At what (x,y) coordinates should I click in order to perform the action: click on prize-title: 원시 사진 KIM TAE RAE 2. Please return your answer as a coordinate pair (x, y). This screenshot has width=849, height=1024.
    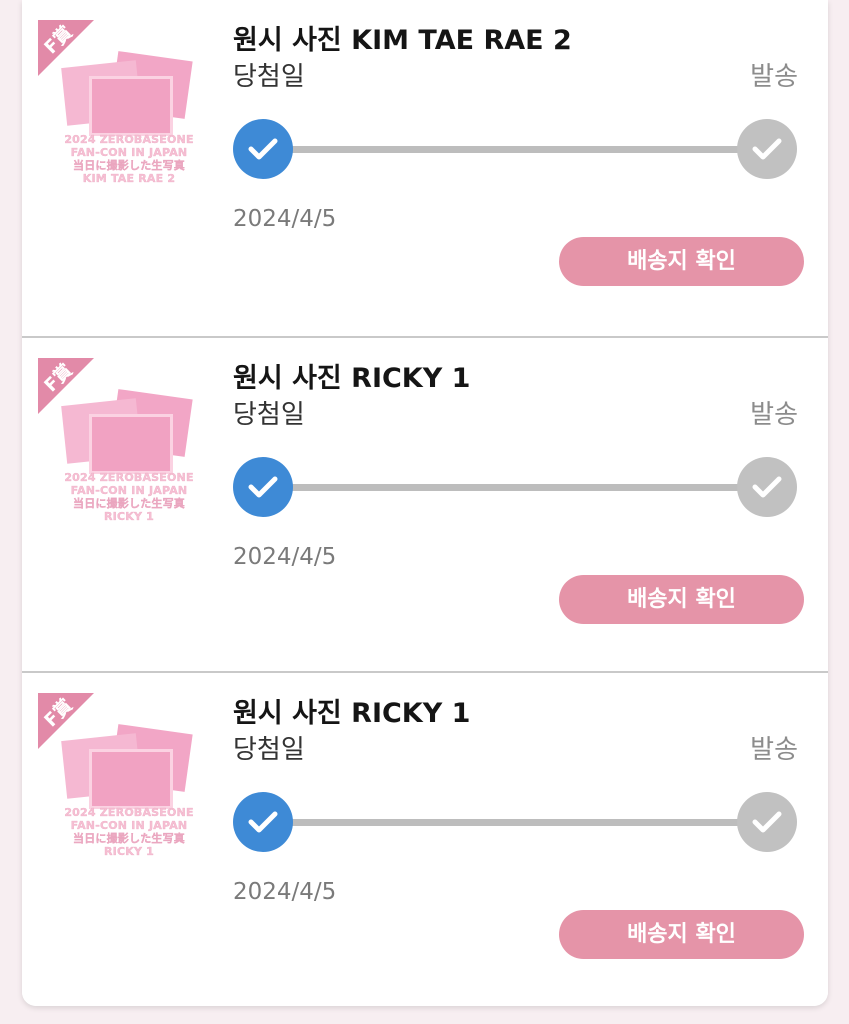
    Looking at the image, I should click on (402, 40).